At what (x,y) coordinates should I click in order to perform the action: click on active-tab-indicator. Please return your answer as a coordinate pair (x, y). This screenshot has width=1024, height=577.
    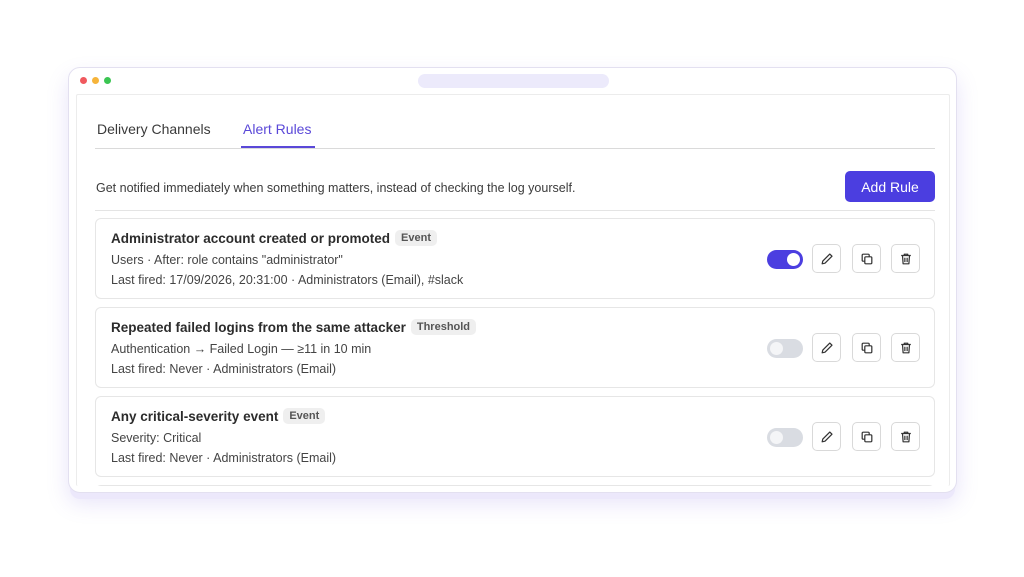
    Looking at the image, I should click on (278, 147).